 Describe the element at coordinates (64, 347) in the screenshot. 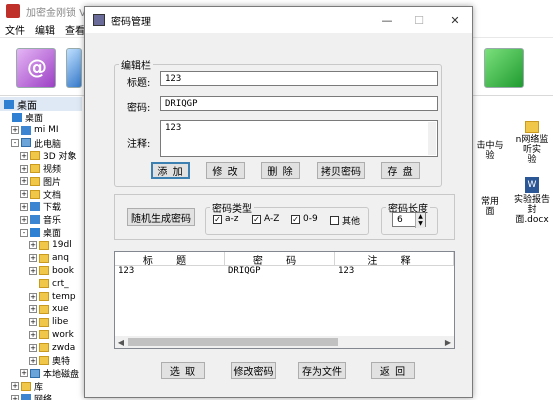

I see `tree-item-label: zwda` at that location.